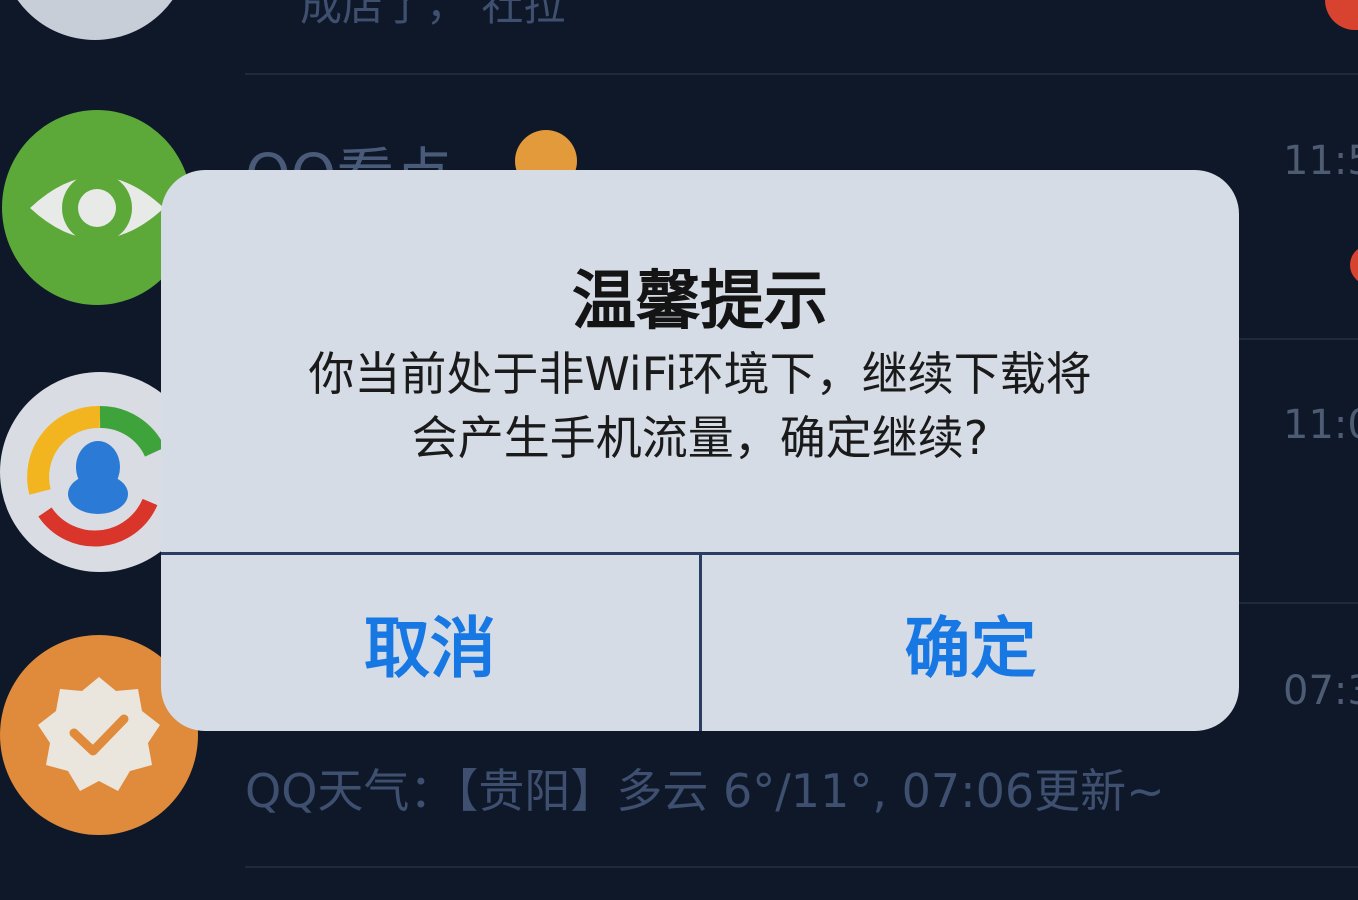  Describe the element at coordinates (700, 302) in the screenshot. I see `alert-title: 温馨提示` at that location.